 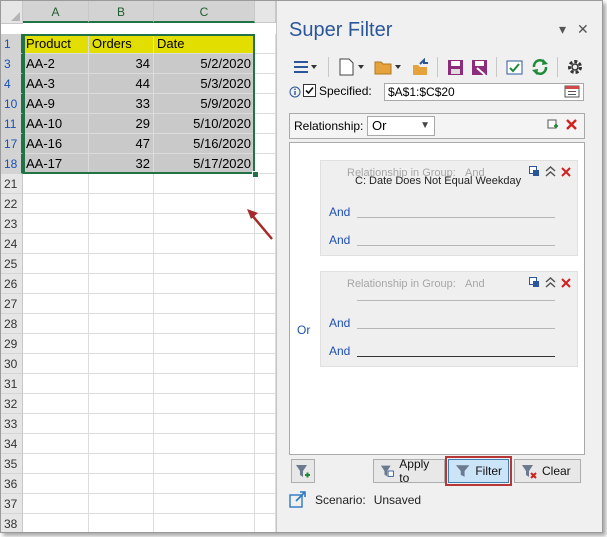 What do you see at coordinates (121, 44) in the screenshot?
I see `header-cell-orders: Orders` at bounding box center [121, 44].